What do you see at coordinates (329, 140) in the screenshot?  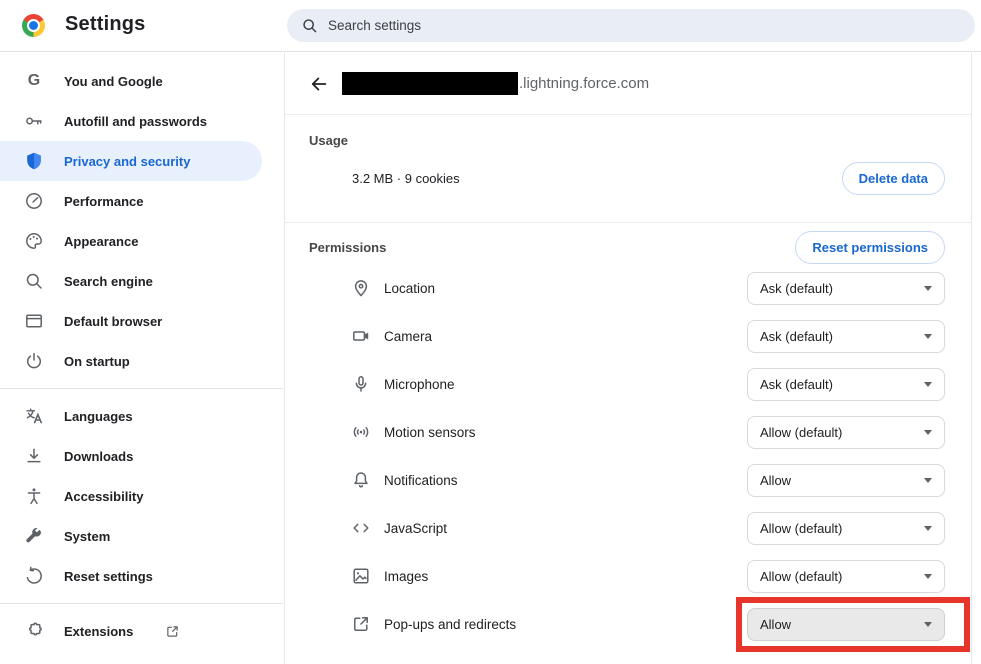 I see `usage-section-label: Usage` at bounding box center [329, 140].